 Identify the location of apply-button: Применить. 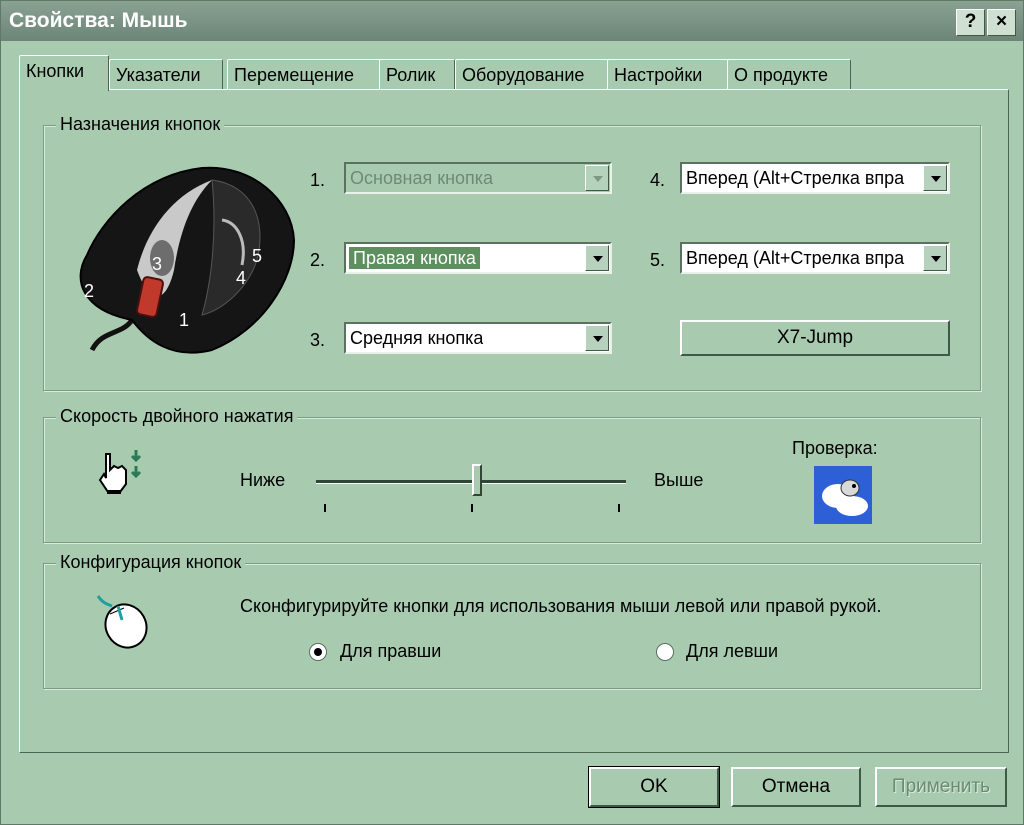
(941, 787).